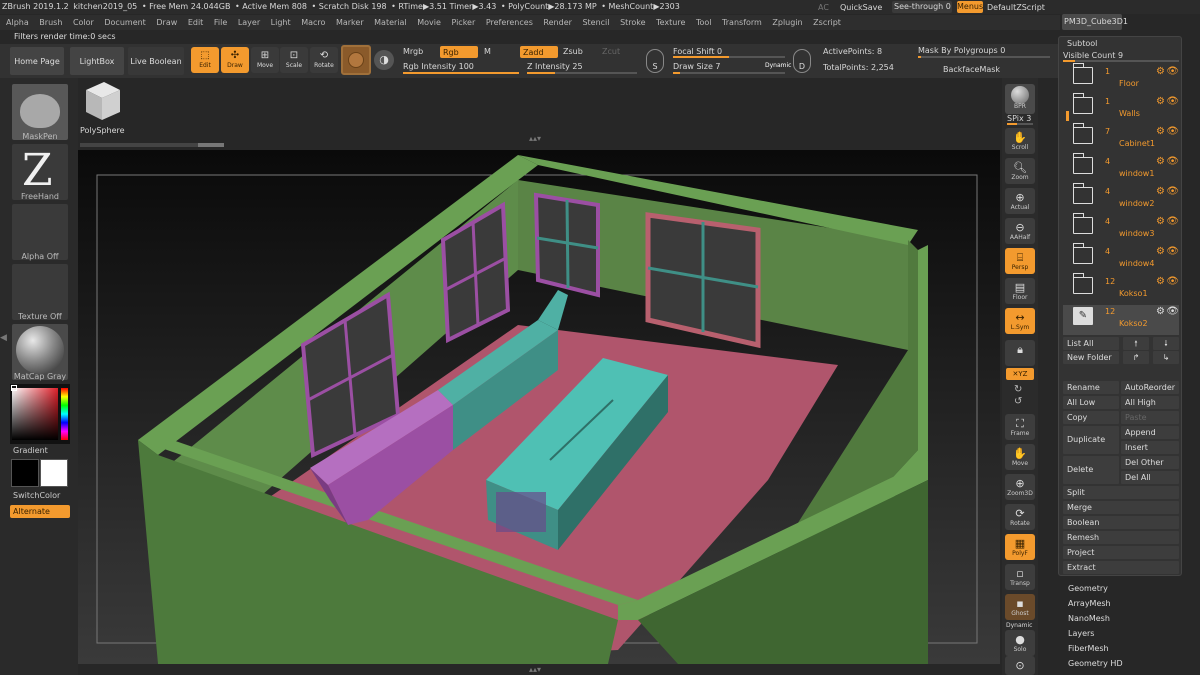 The height and width of the screenshot is (675, 1200). What do you see at coordinates (1020, 374) in the screenshot?
I see `xyz-rotate-button: ✕YZ` at bounding box center [1020, 374].